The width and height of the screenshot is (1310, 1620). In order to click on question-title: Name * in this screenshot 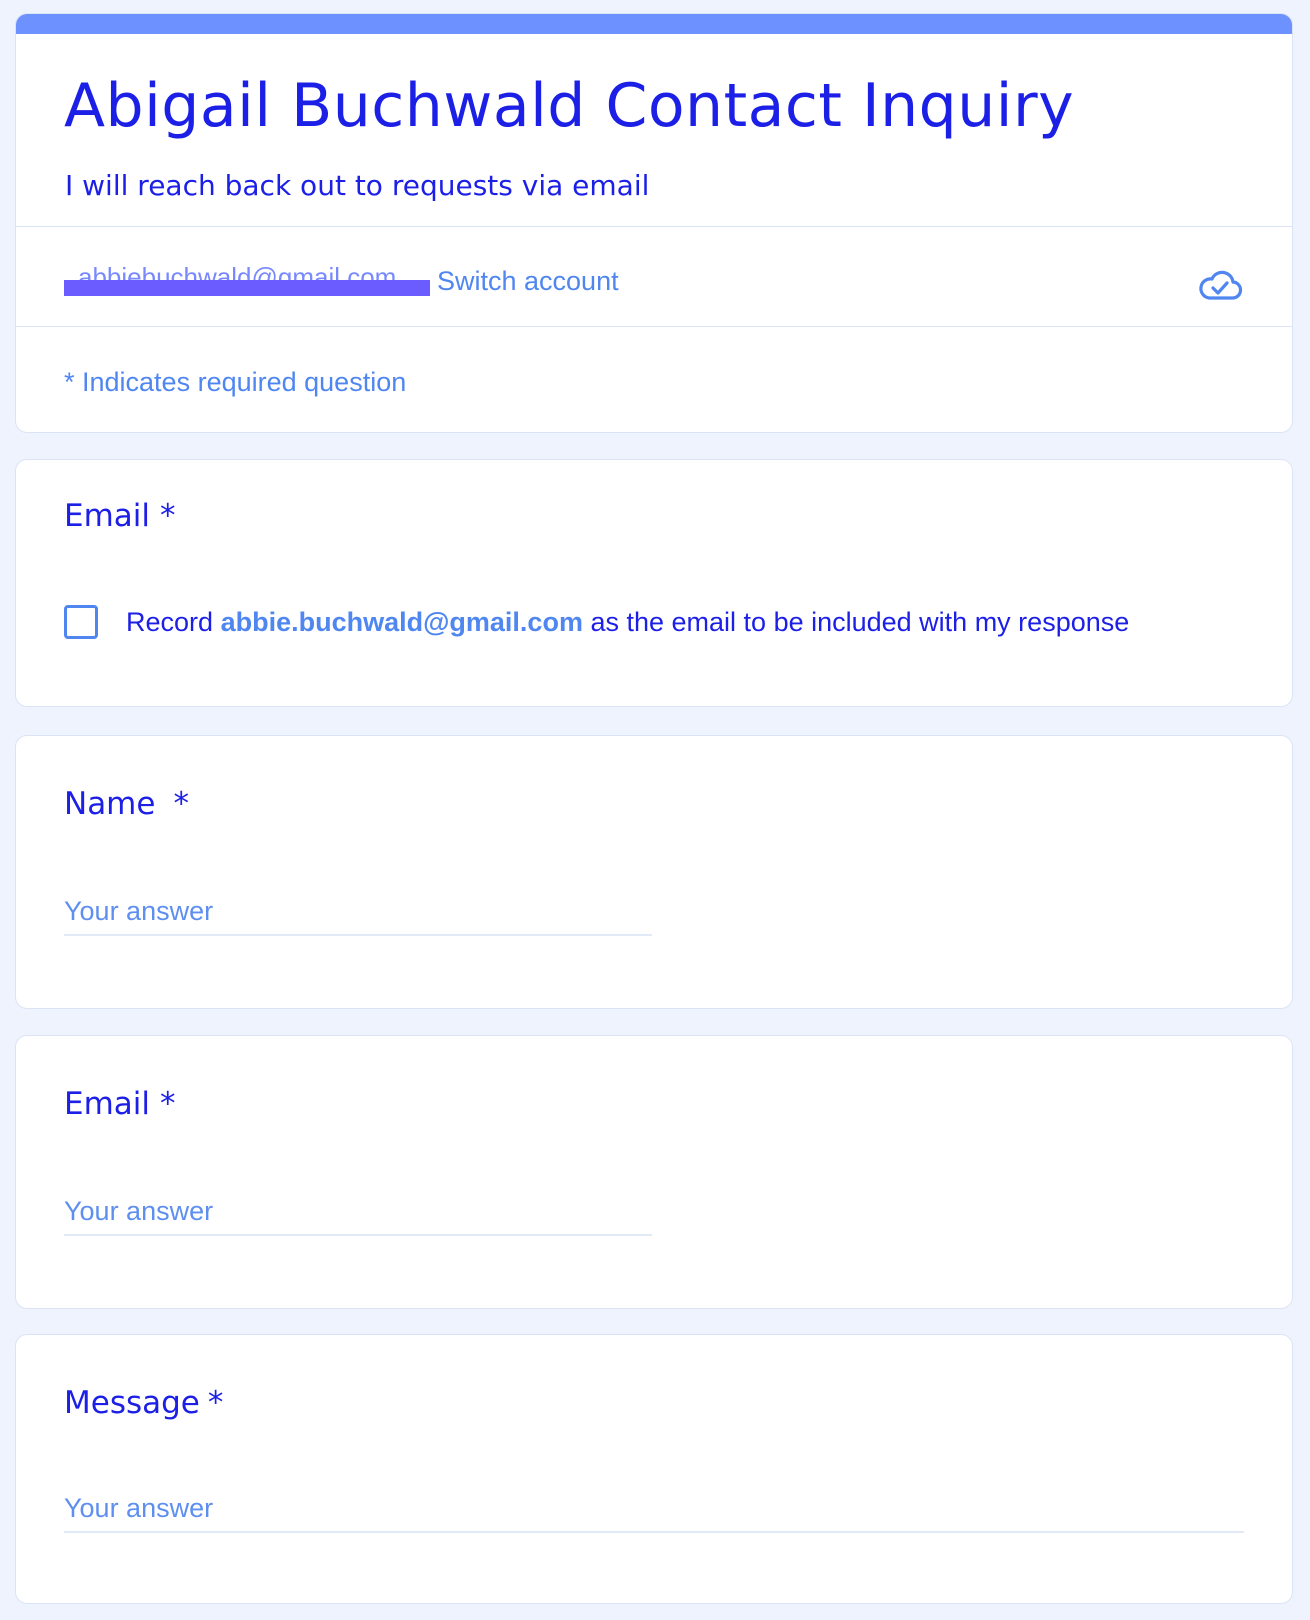, I will do `click(126, 804)`.